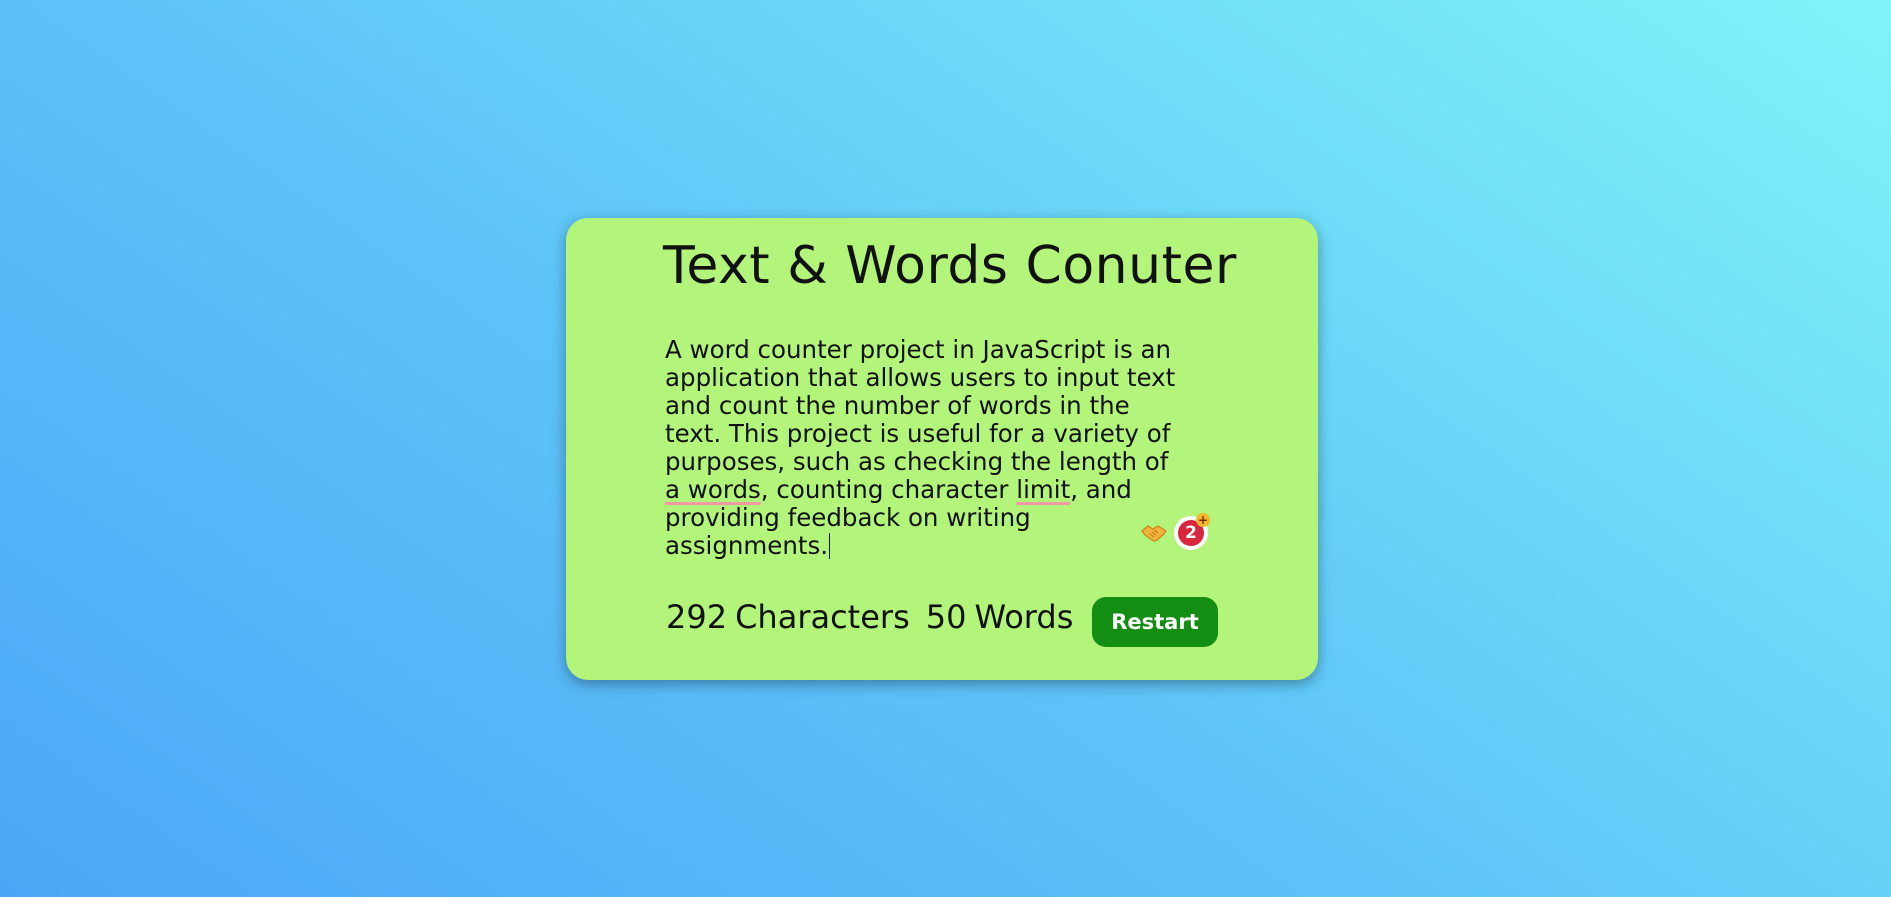 This screenshot has height=897, width=1891. Describe the element at coordinates (1203, 520) in the screenshot. I see `grammar-badge-plus: +` at that location.